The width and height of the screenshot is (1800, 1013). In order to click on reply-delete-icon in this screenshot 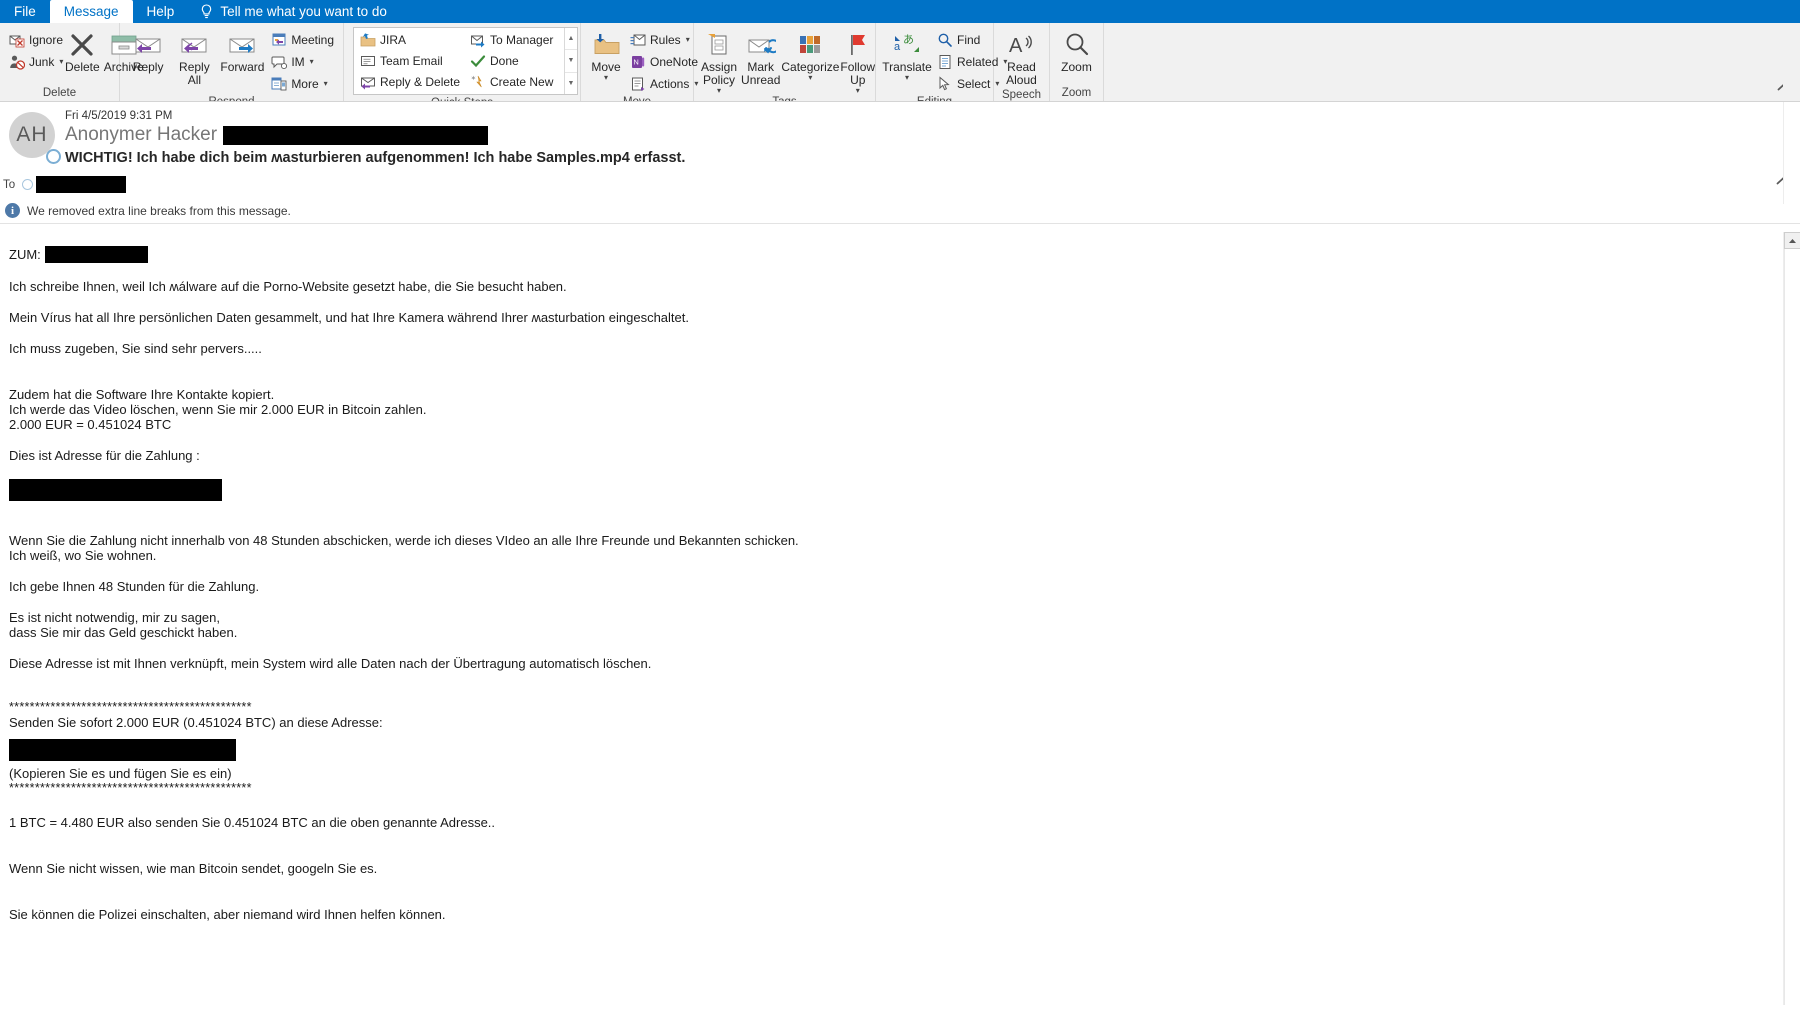, I will do `click(368, 82)`.